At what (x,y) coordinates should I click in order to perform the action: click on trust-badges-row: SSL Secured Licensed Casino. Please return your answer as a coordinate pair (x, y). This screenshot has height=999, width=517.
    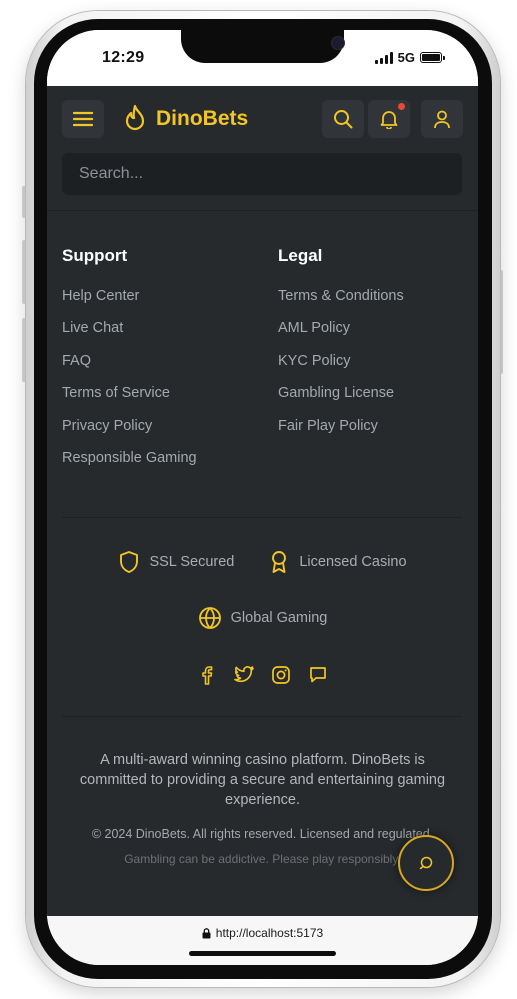
    Looking at the image, I should click on (262, 562).